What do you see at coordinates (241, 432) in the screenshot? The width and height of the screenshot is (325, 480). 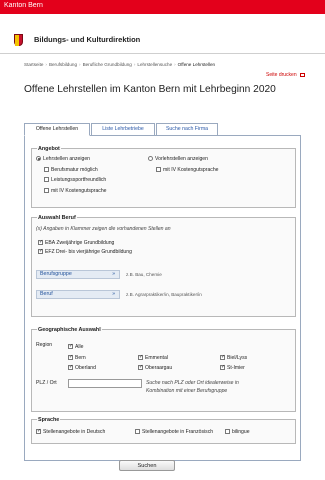 I see `check-sprache-bilingue-label: bilingue` at bounding box center [241, 432].